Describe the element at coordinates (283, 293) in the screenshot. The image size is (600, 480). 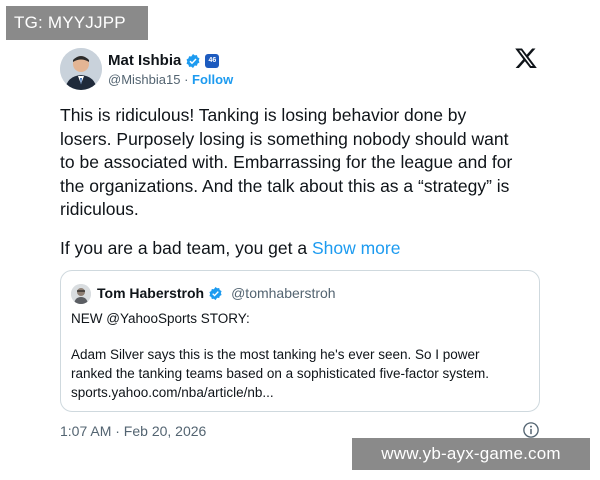
I see `quoted-author-handle: @tomhaberstroh` at that location.